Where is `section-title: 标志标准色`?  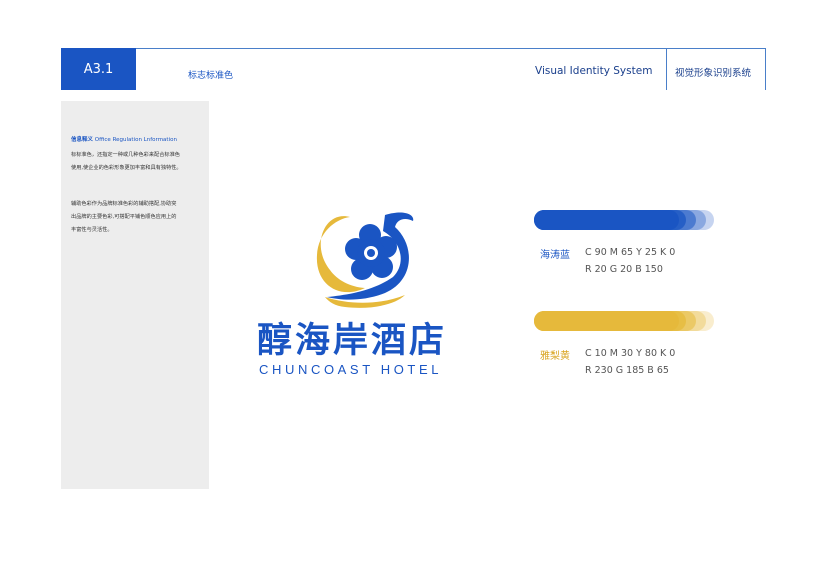 section-title: 标志标准色 is located at coordinates (211, 76).